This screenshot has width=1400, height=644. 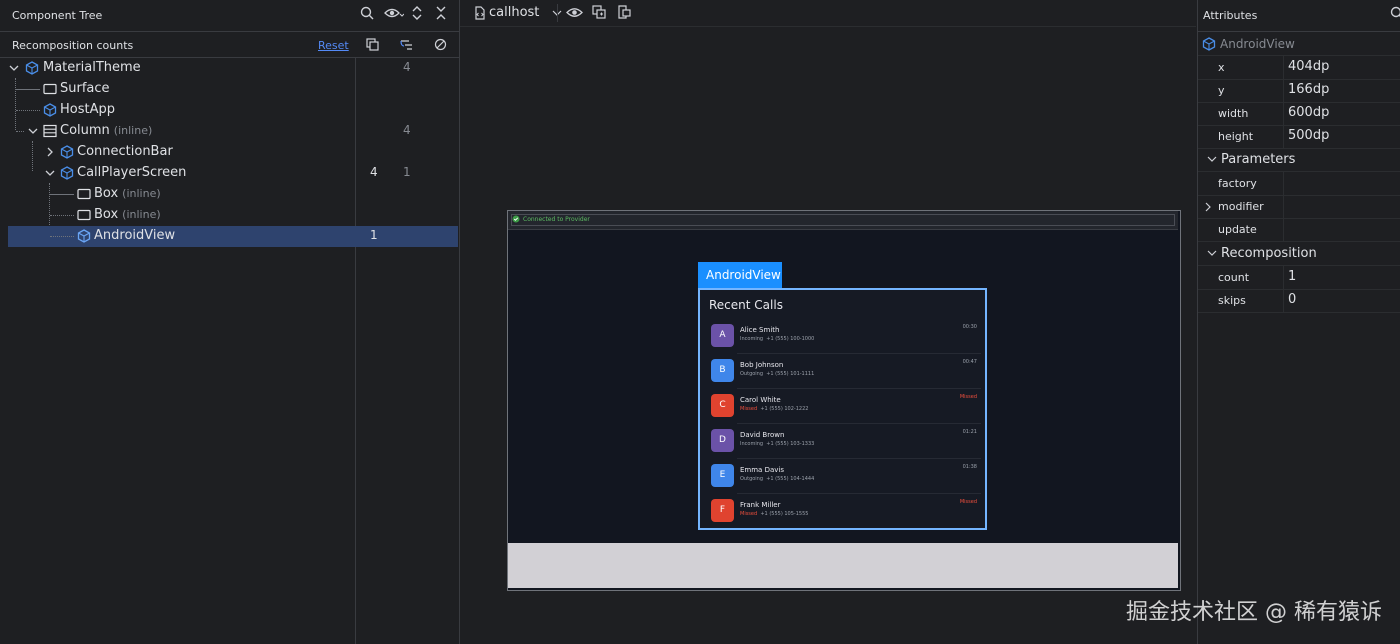 What do you see at coordinates (740, 275) in the screenshot?
I see `androidview-tab: AndroidView` at bounding box center [740, 275].